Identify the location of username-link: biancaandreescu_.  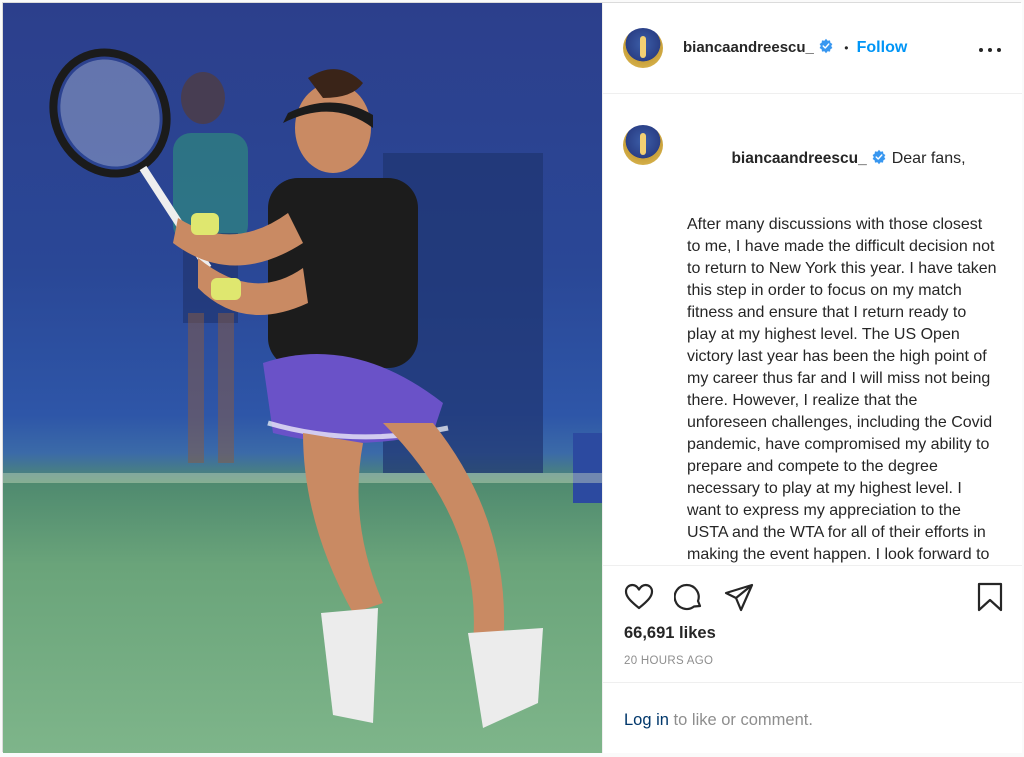
(748, 47).